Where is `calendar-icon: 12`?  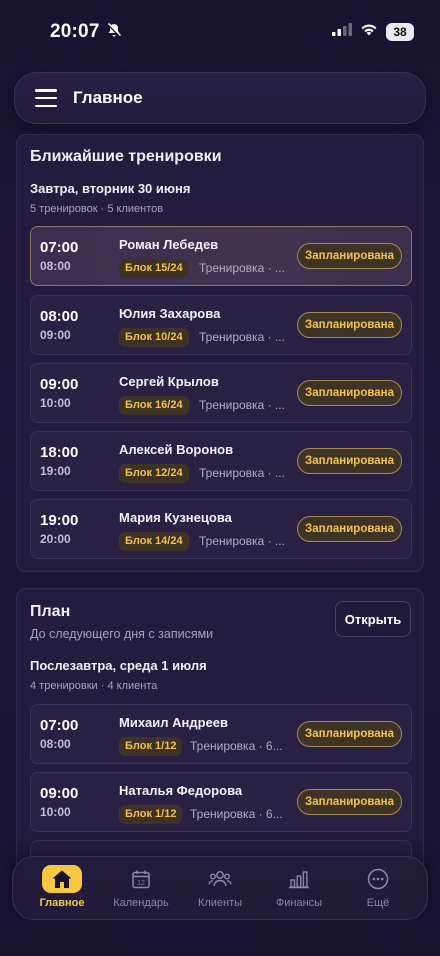
calendar-icon: 12 is located at coordinates (141, 879).